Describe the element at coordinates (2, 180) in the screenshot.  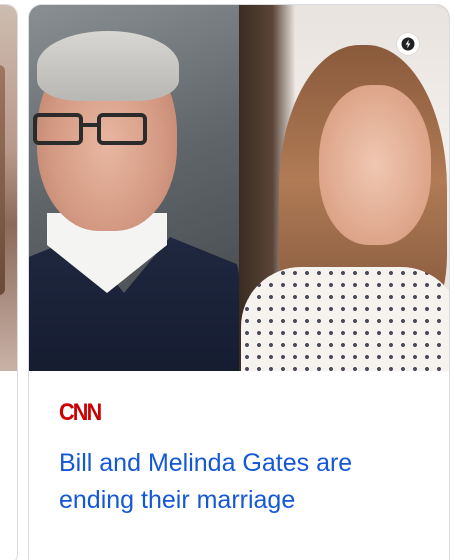
I see `previous-story-photo-detail` at that location.